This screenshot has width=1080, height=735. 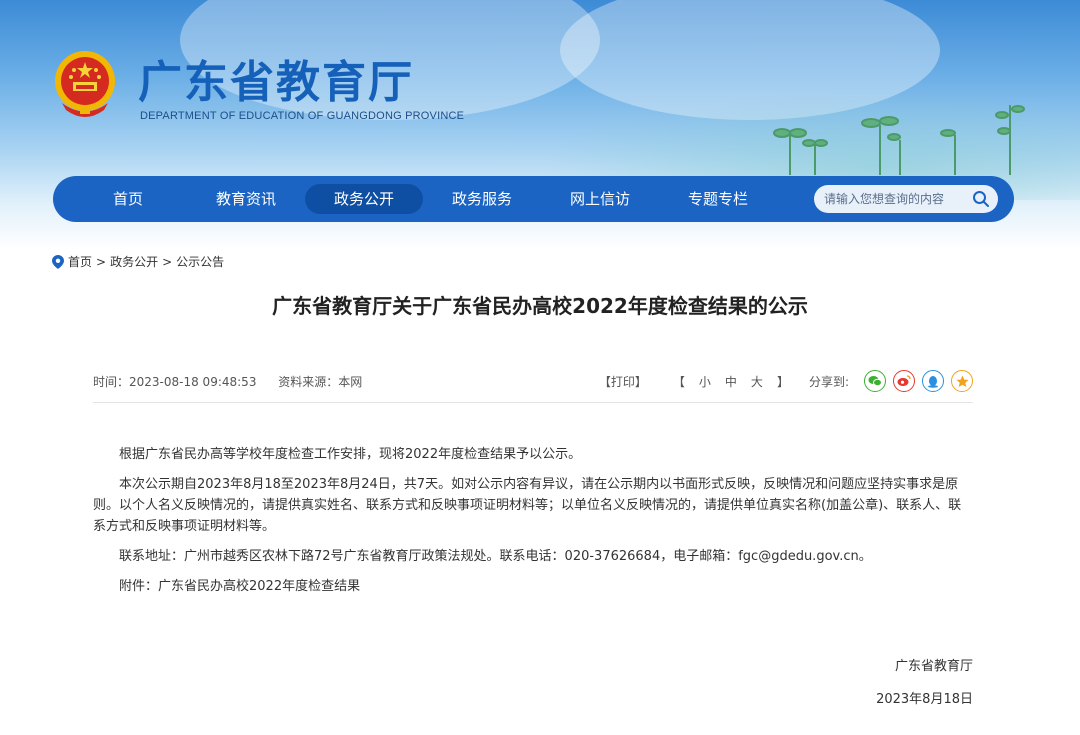 I want to click on main-nav: 首页 教育资讯 政务公开 政务服务 网上信访 专题专栏, so click(x=533, y=199).